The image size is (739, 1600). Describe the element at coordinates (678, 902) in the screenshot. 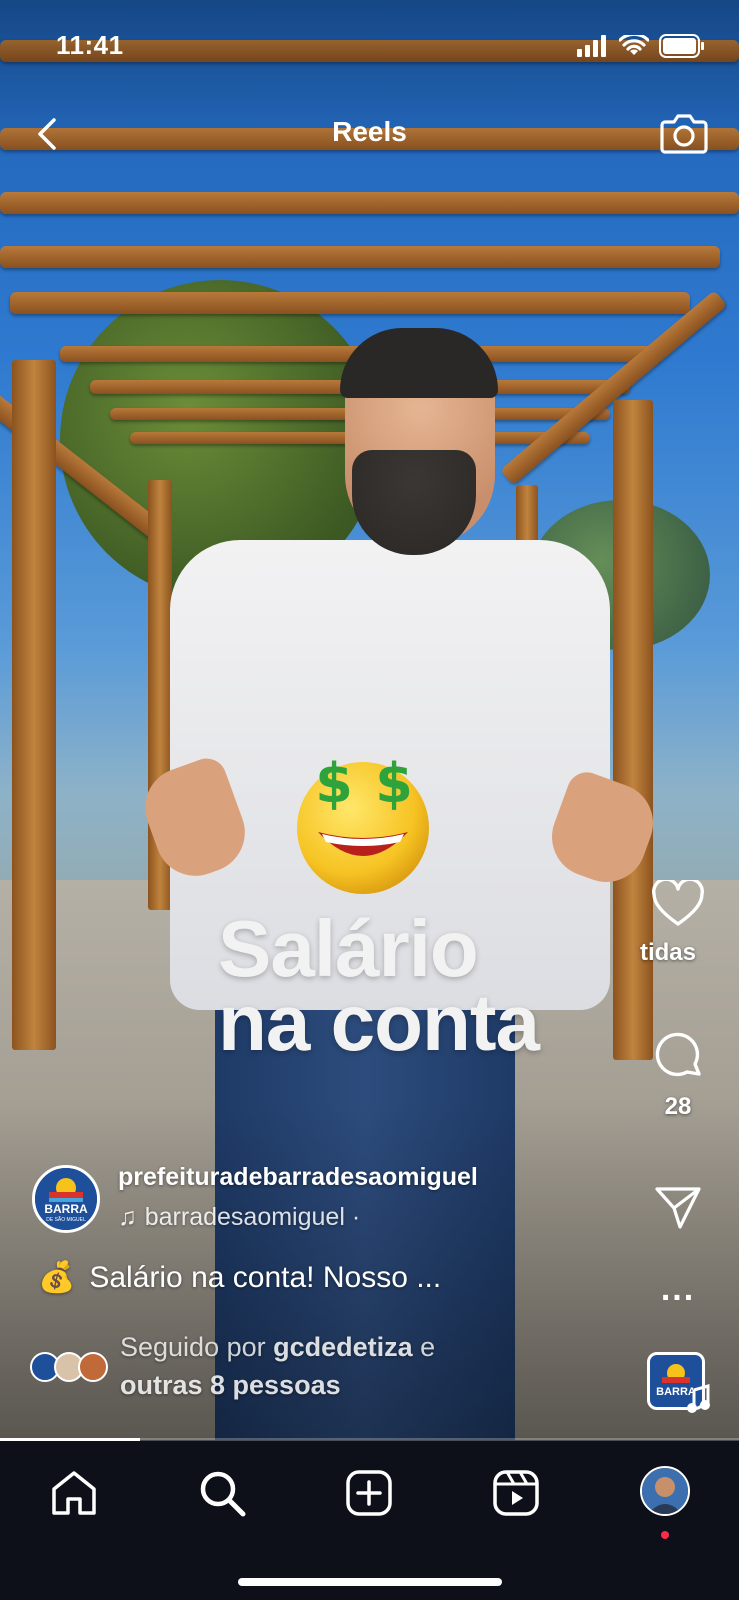

I see `heart-icon` at that location.